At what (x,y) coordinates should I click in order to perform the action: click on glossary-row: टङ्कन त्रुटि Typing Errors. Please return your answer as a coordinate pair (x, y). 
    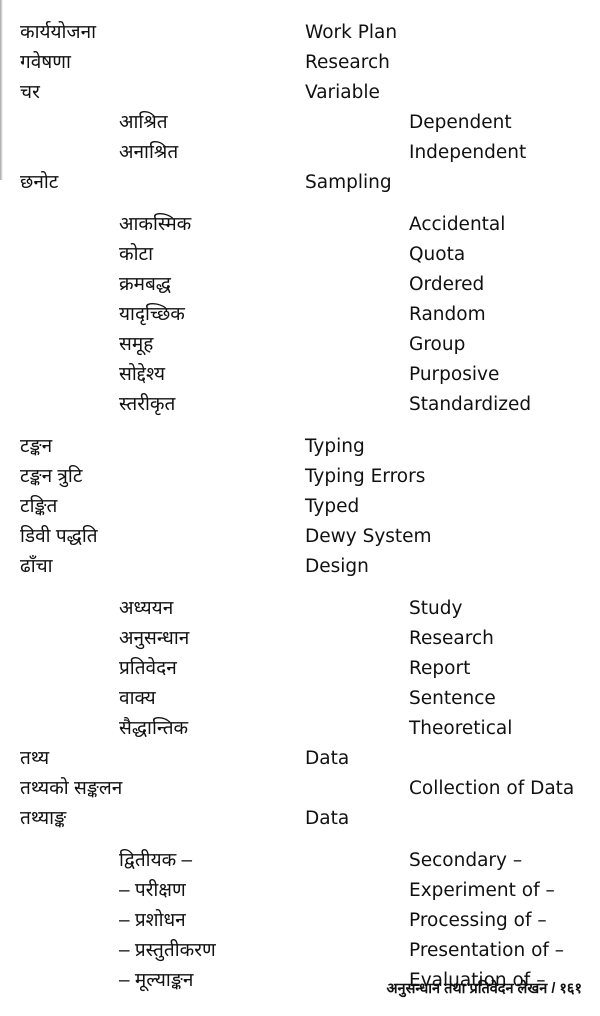
    Looking at the image, I should click on (300, 477).